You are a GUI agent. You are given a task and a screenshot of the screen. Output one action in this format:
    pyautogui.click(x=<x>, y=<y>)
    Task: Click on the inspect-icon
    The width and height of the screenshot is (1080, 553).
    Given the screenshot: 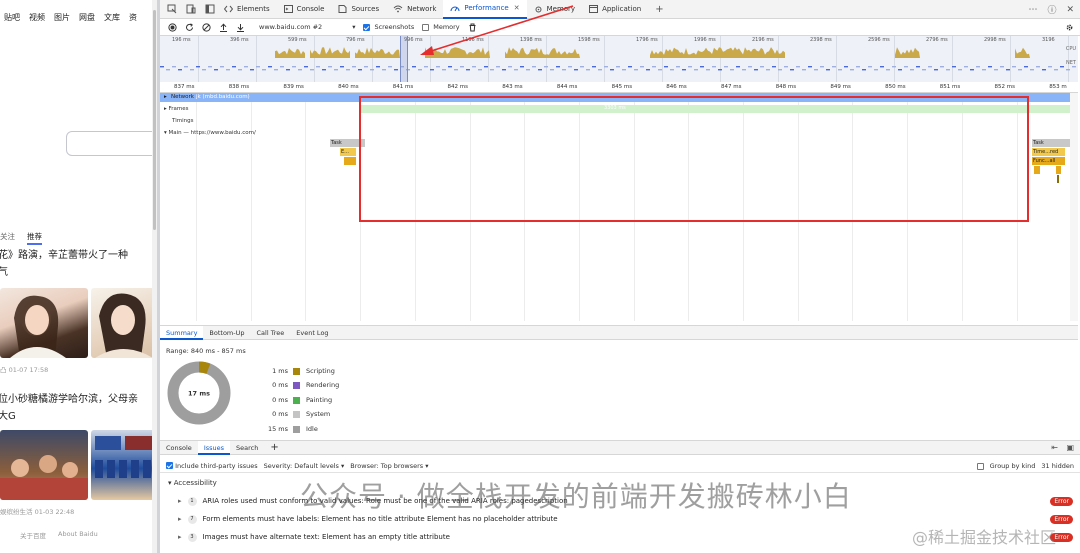 What is the action you would take?
    pyautogui.click(x=172, y=9)
    